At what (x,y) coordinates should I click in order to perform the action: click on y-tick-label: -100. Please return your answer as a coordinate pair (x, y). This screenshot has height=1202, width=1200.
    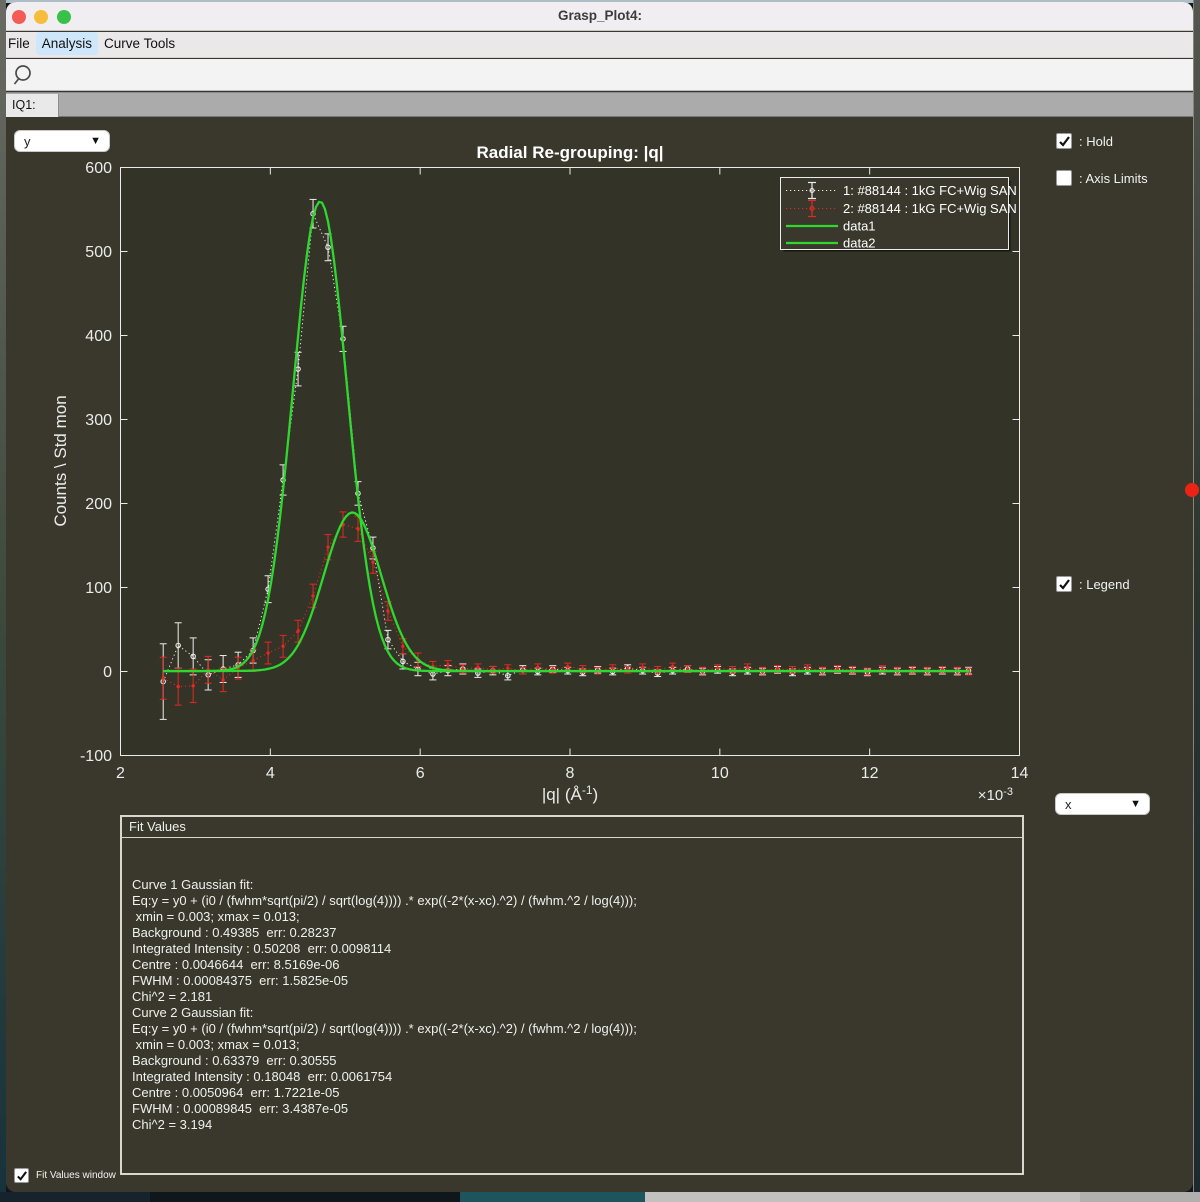
    Looking at the image, I should click on (96, 756).